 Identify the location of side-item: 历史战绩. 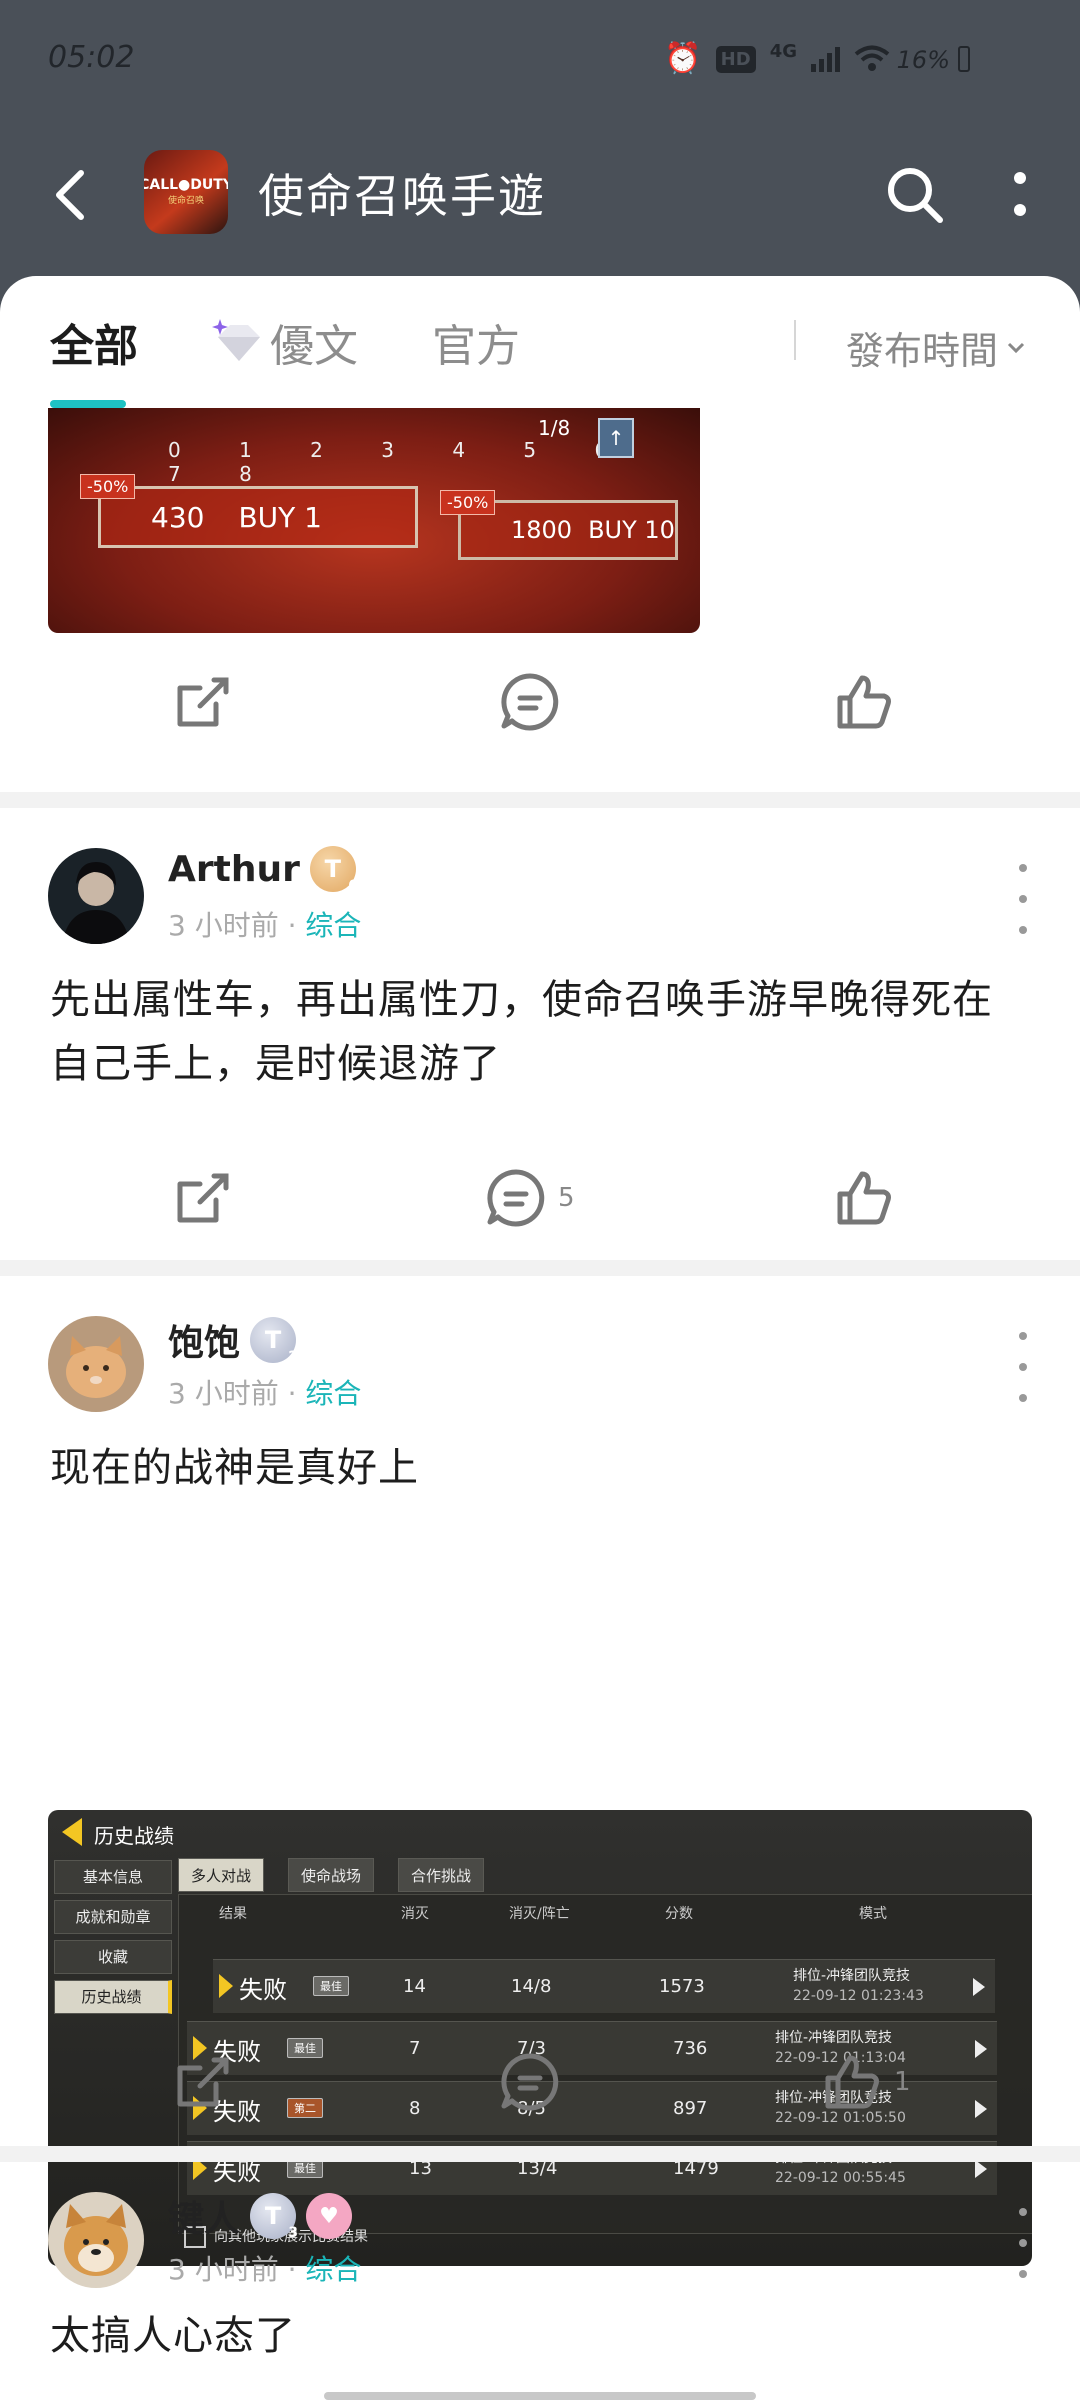
(113, 1997).